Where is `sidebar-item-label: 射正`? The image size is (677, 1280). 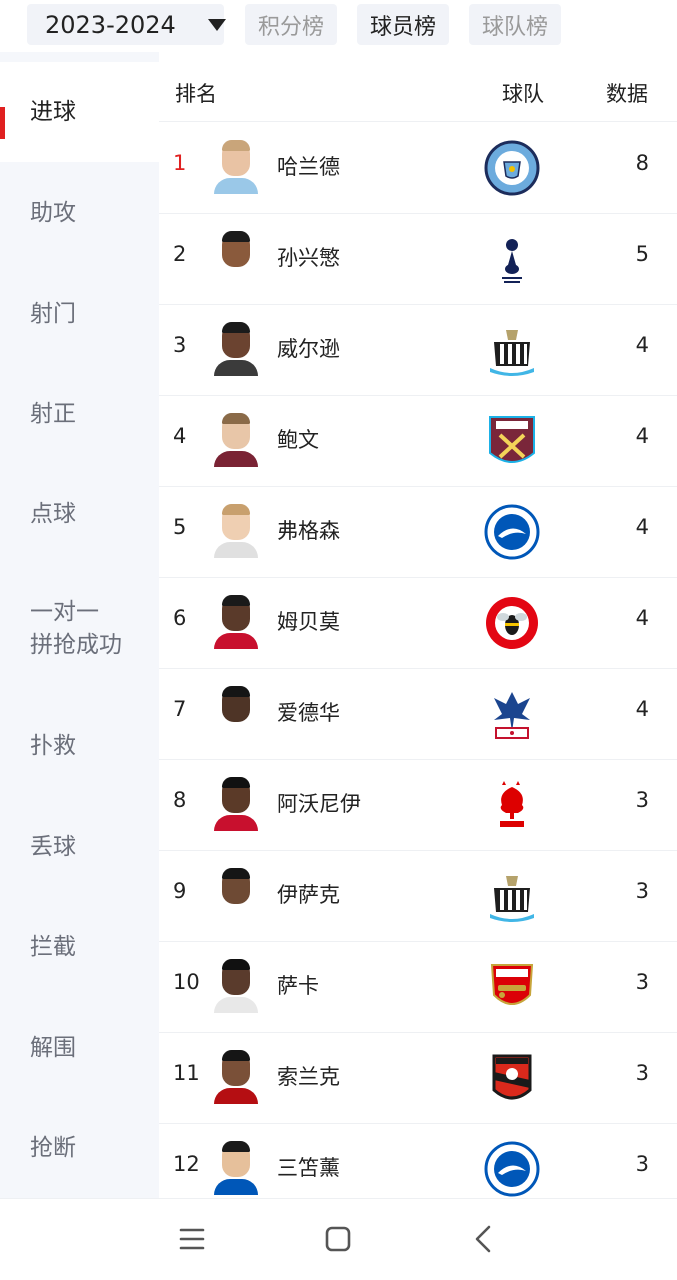
sidebar-item-label: 射正 is located at coordinates (53, 413).